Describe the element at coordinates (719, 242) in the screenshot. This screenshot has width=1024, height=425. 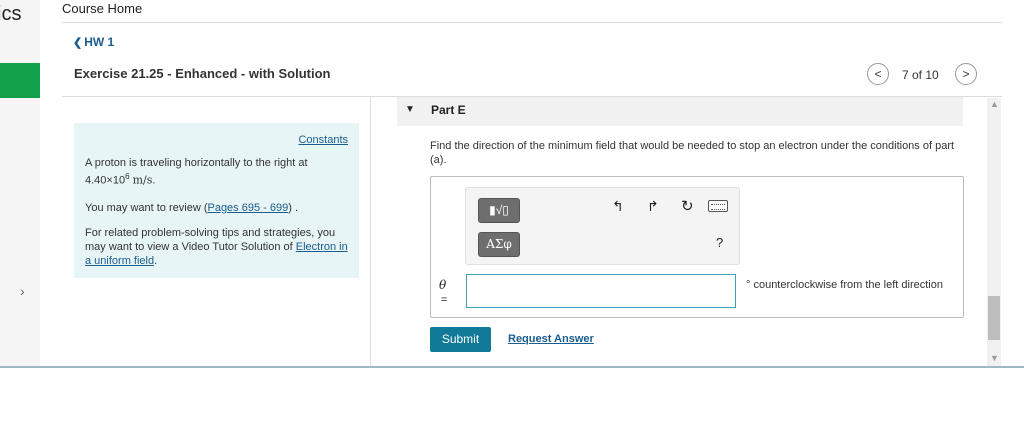
I see `help-icon: ?` at that location.